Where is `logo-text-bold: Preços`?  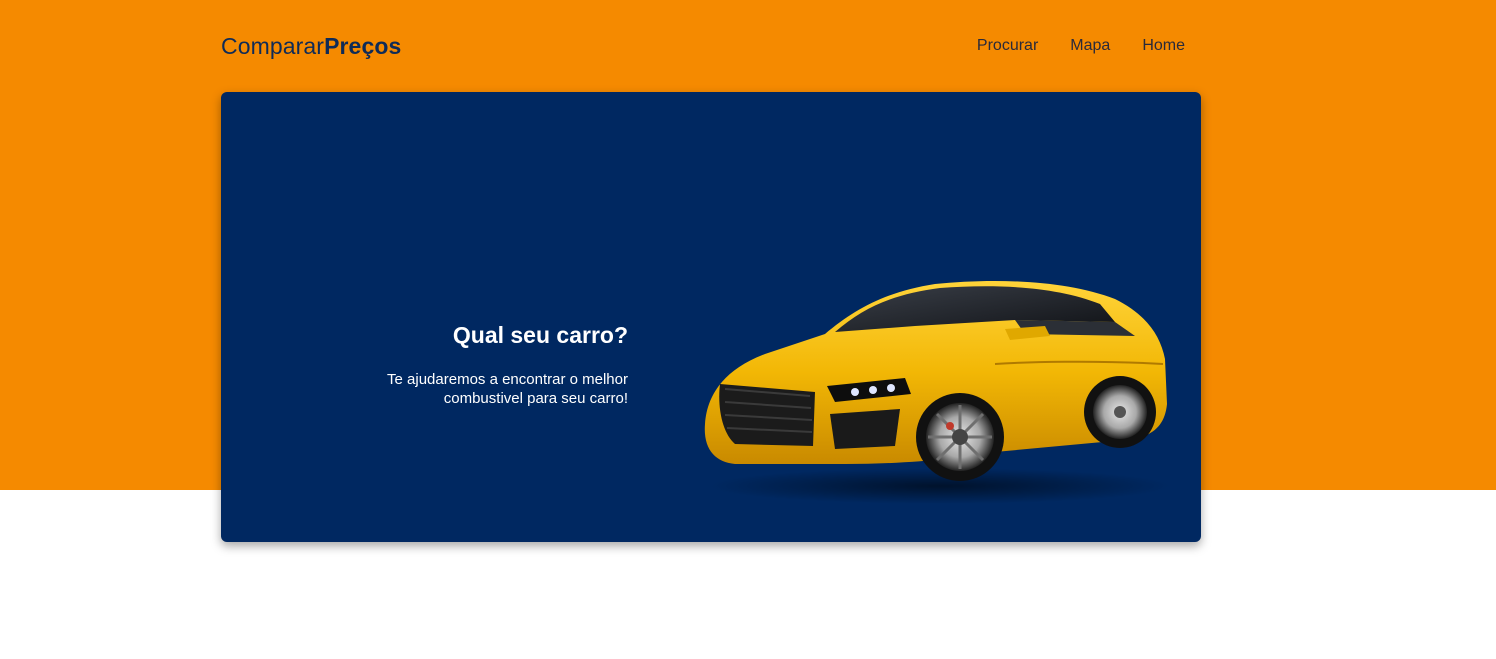 logo-text-bold: Preços is located at coordinates (363, 46).